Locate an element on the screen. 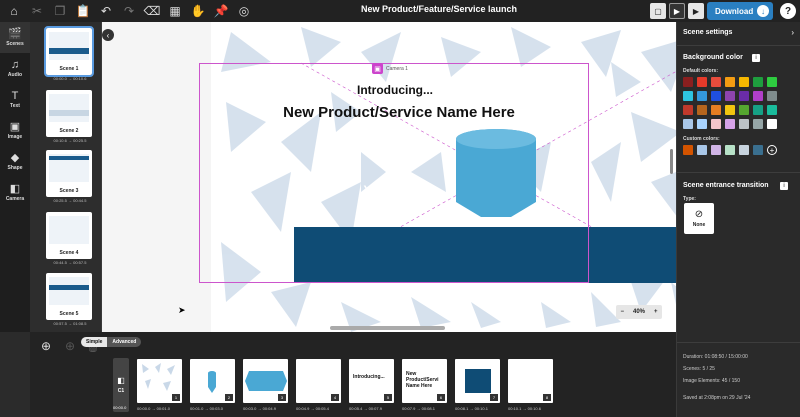 This screenshot has width=800, height=417. collapse-panel-button: ‹ is located at coordinates (108, 35).